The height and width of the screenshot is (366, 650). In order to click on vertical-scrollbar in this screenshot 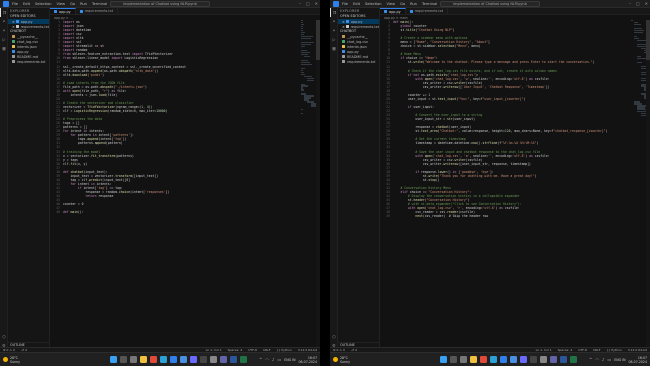, I will do `click(648, 186)`.